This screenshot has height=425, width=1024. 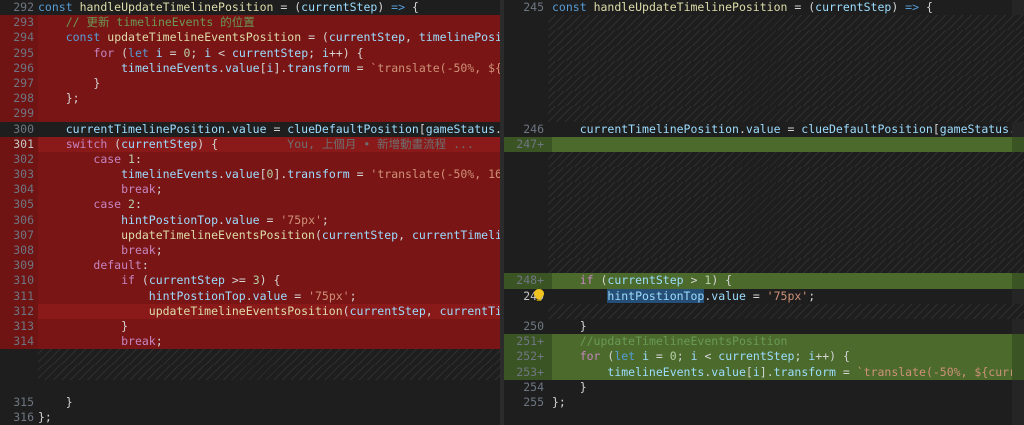 I want to click on left-code-line: 293 // 更新 timelineEvents 的位置, so click(x=250, y=23).